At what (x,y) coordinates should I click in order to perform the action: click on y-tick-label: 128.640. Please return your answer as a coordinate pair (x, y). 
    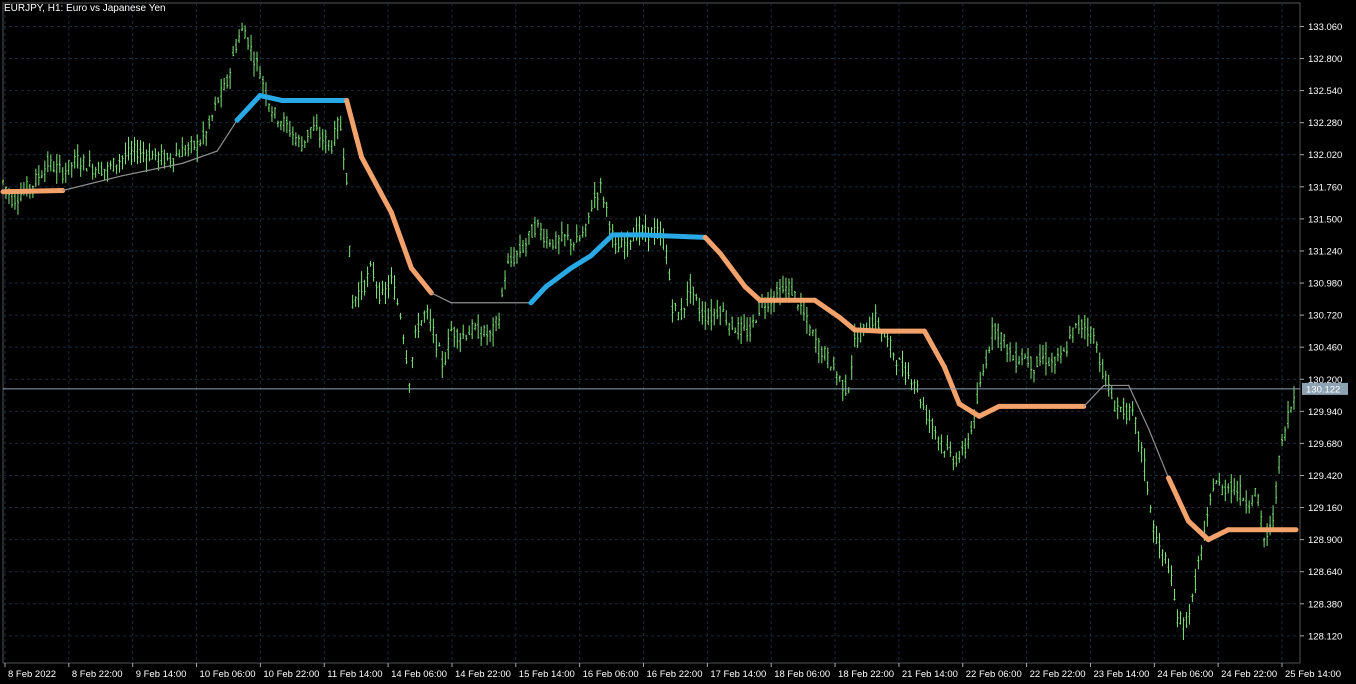
    Looking at the image, I should click on (1325, 572).